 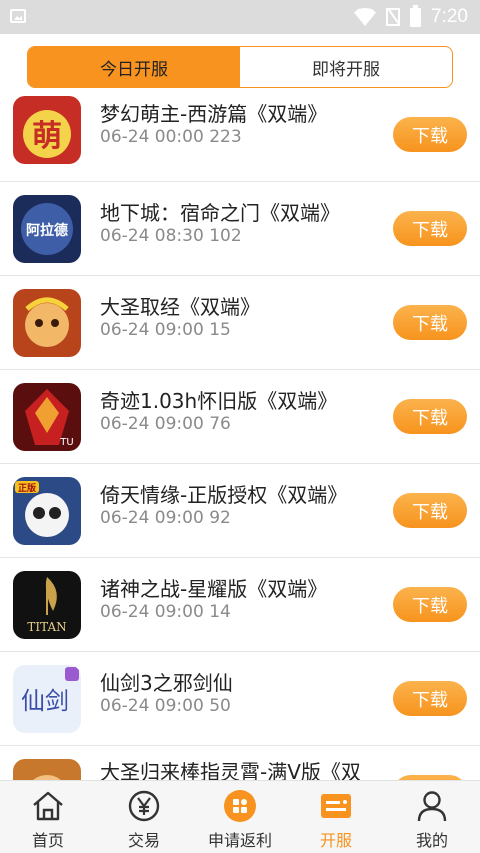 What do you see at coordinates (48, 806) in the screenshot?
I see `home-icon` at bounding box center [48, 806].